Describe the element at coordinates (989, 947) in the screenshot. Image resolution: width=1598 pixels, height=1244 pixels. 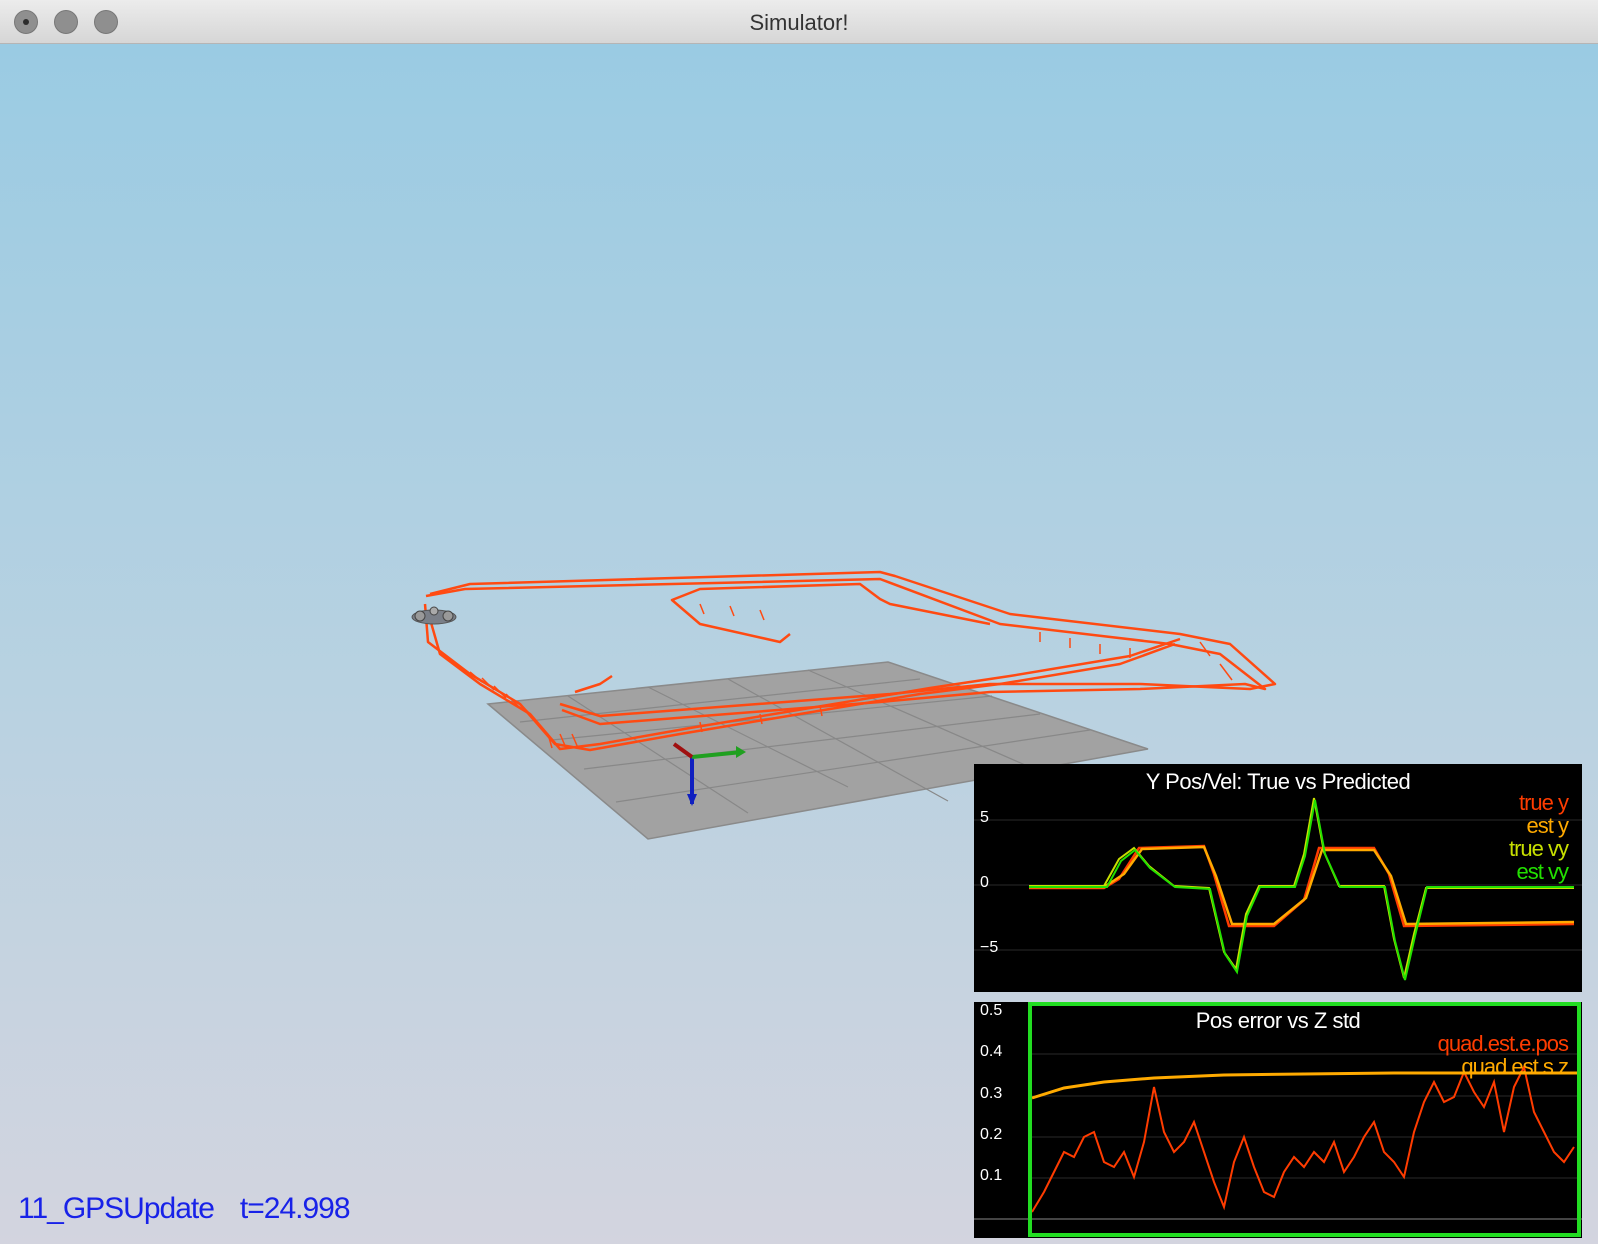
I see `ytick-neg5: −5` at that location.